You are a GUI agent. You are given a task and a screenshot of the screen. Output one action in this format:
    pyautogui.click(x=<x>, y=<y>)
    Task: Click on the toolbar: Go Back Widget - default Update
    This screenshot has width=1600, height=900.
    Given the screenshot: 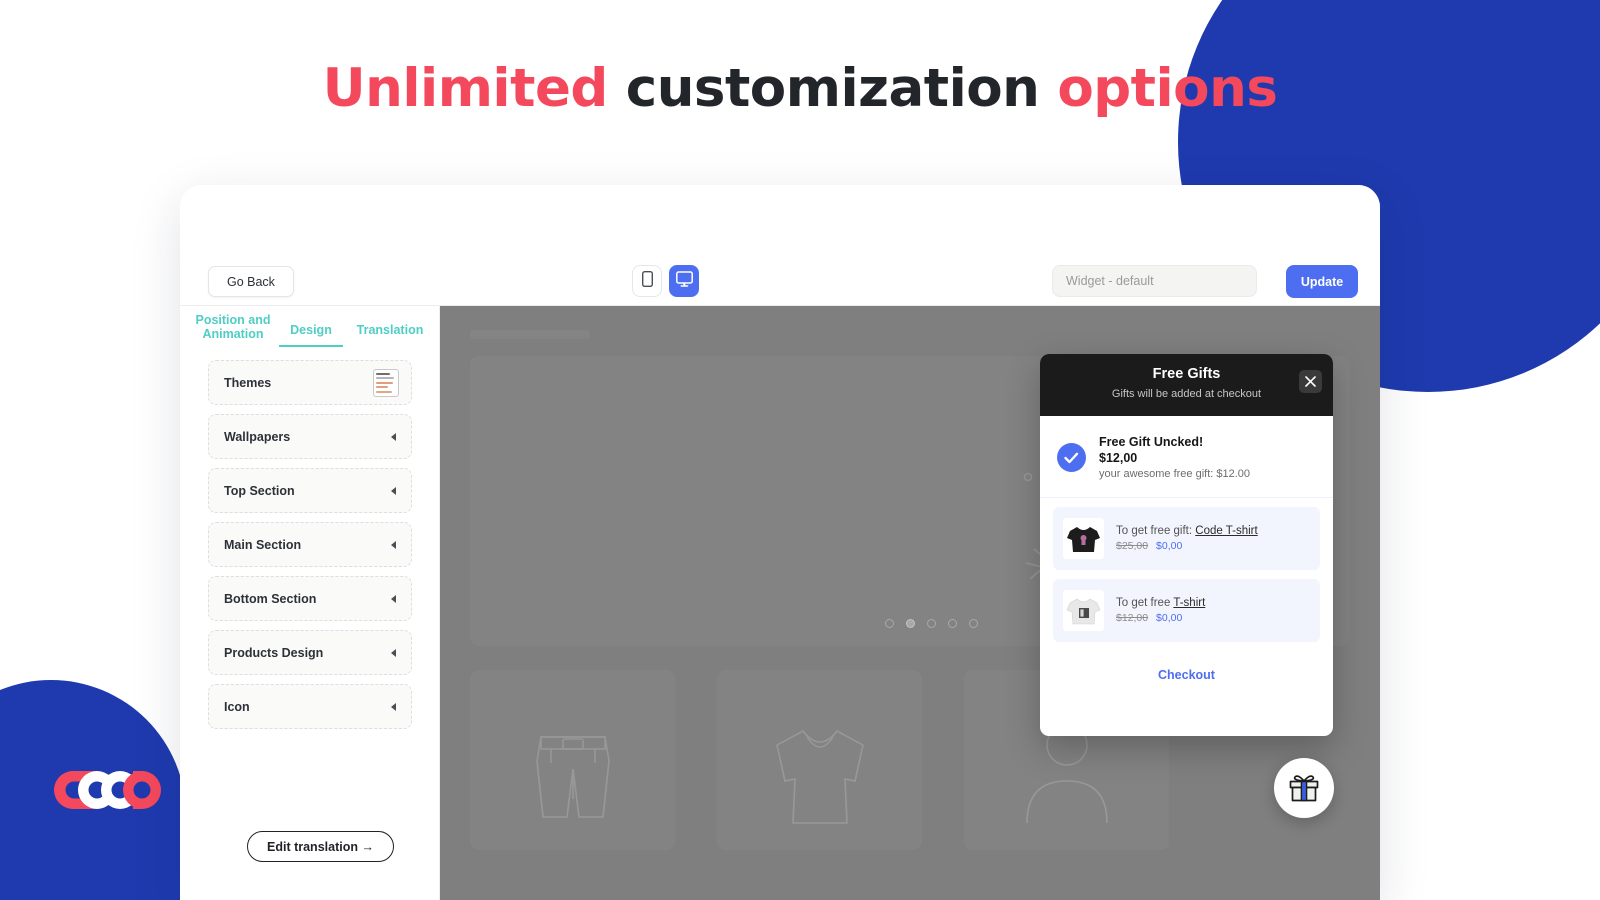 What is the action you would take?
    pyautogui.click(x=780, y=245)
    